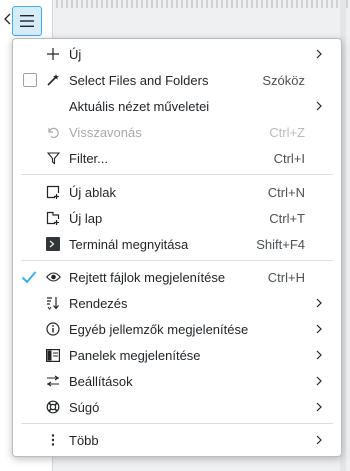  Describe the element at coordinates (177, 132) in the screenshot. I see `menu-item-undo: Visszavonás Ctrl+Z` at that location.